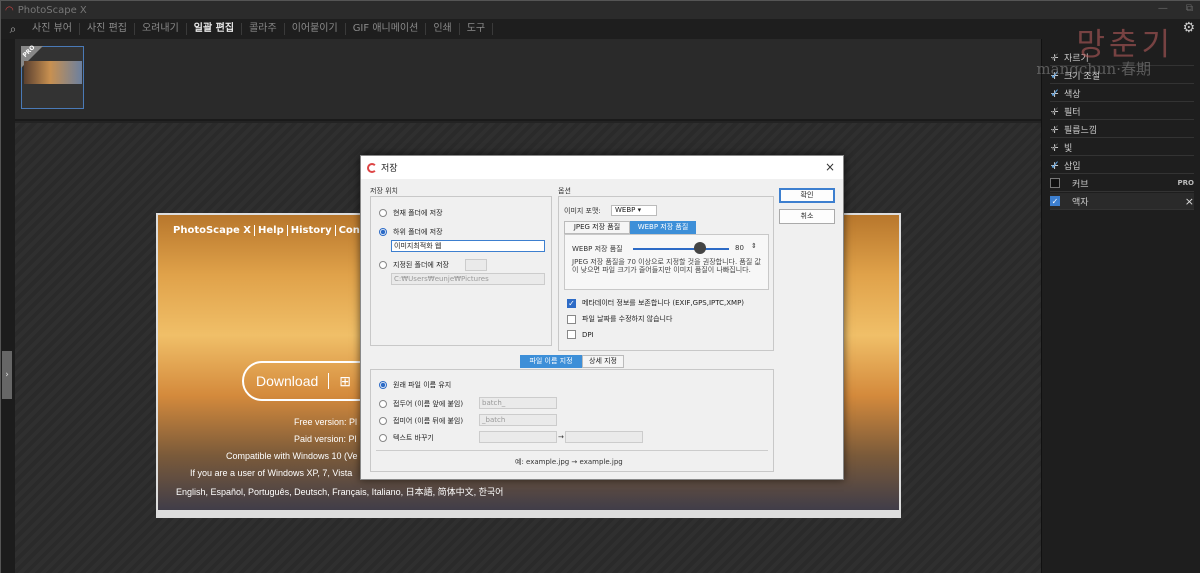 This screenshot has width=1200, height=573. I want to click on menu-photo-viewer: 사진 뷰어, so click(52, 29).